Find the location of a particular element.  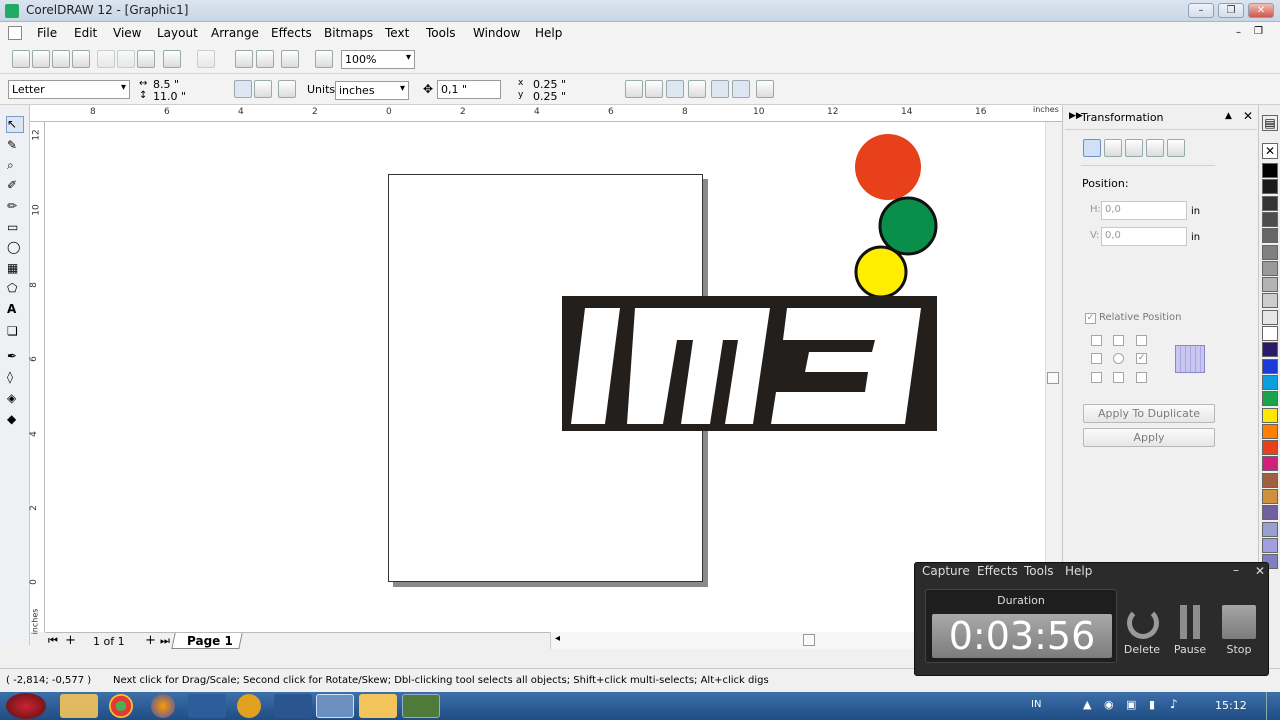

menu-view: View is located at coordinates (127, 33).